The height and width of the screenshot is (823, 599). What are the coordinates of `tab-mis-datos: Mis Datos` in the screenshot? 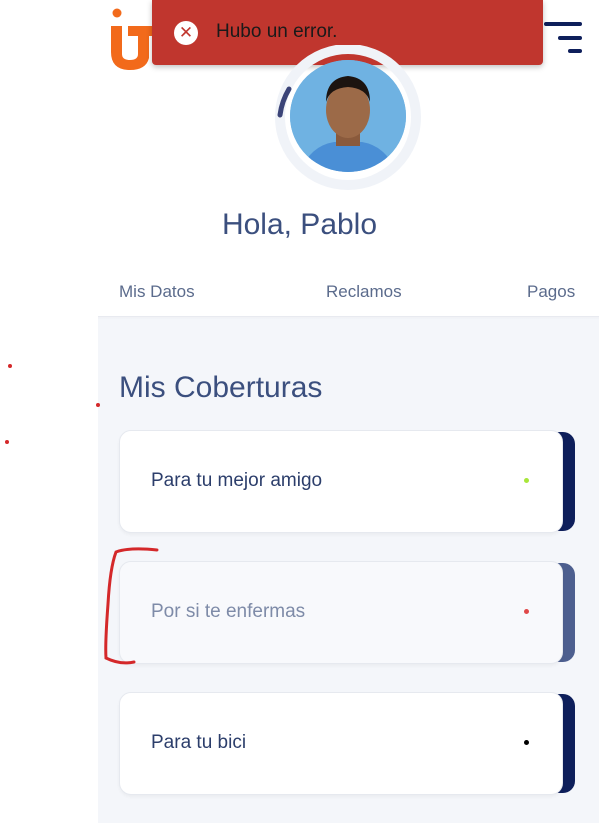 It's located at (157, 292).